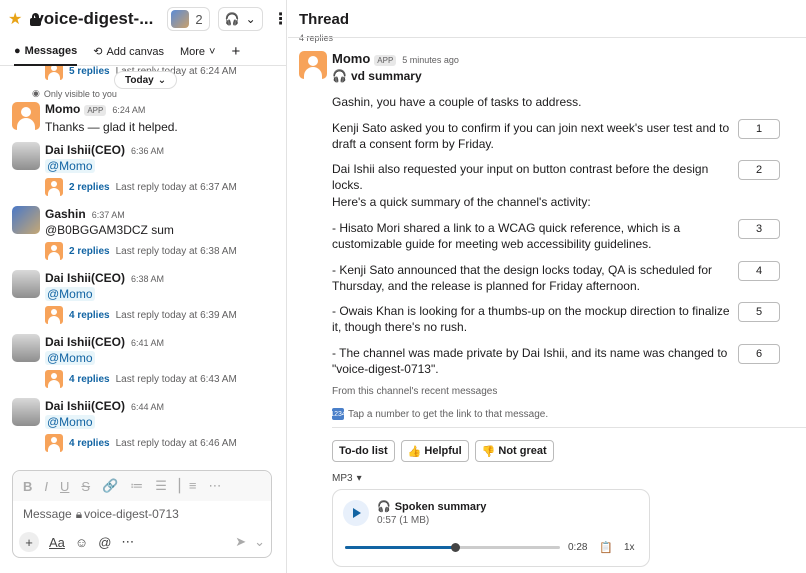 This screenshot has width=806, height=573. What do you see at coordinates (146, 80) in the screenshot?
I see `date-divider-today: Today ⌄` at bounding box center [146, 80].